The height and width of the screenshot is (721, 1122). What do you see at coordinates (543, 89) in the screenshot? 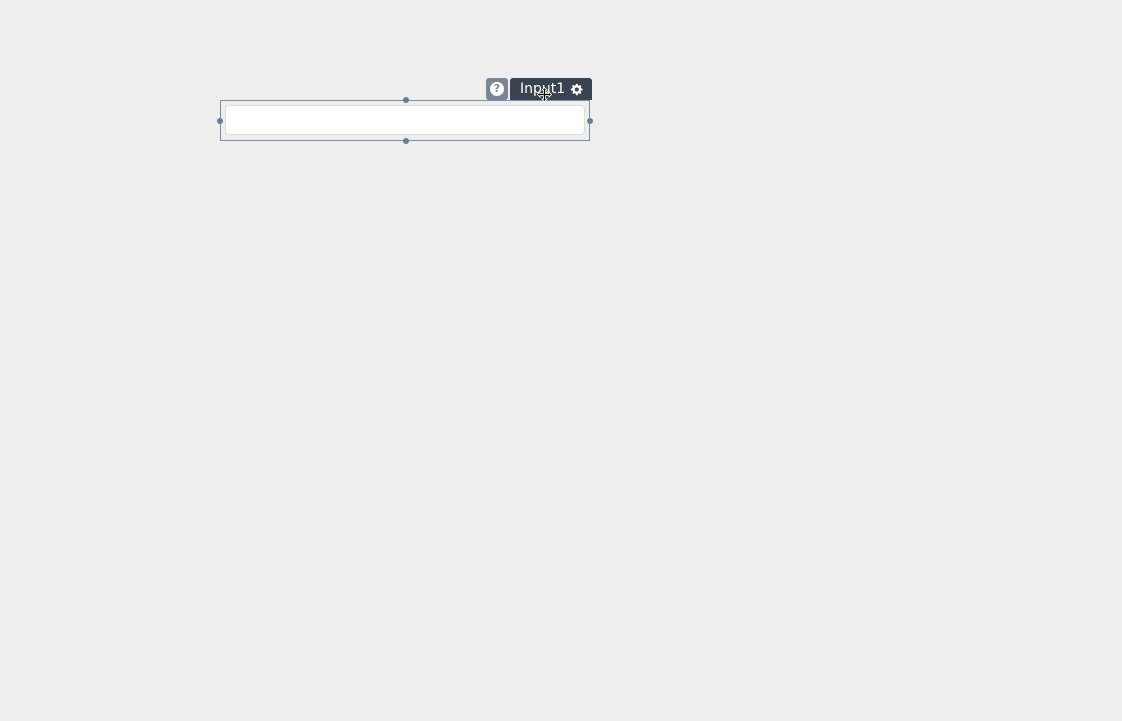
I see `widget-name-label: Input1` at bounding box center [543, 89].